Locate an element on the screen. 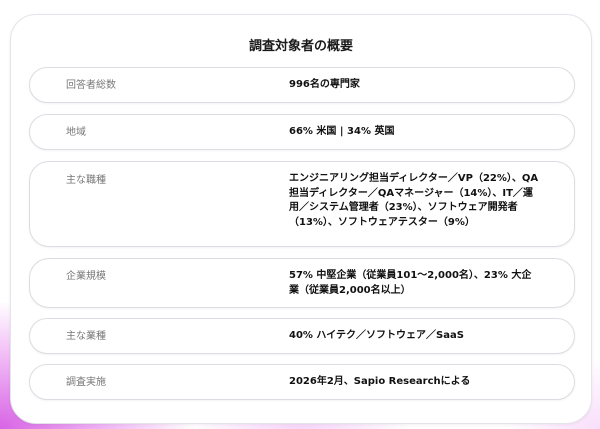 Image resolution: width=600 pixels, height=429 pixels. row-label: 主な職種 is located at coordinates (86, 180).